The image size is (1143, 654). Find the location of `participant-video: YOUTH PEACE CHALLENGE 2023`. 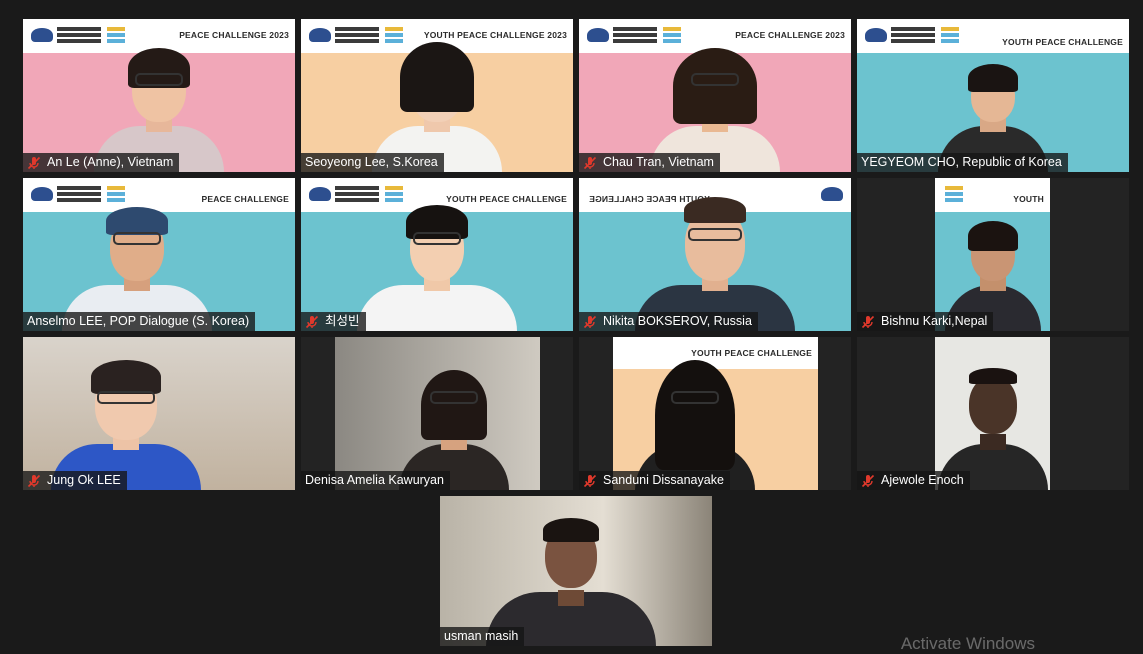

participant-video: YOUTH PEACE CHALLENGE 2023 is located at coordinates (437, 95).